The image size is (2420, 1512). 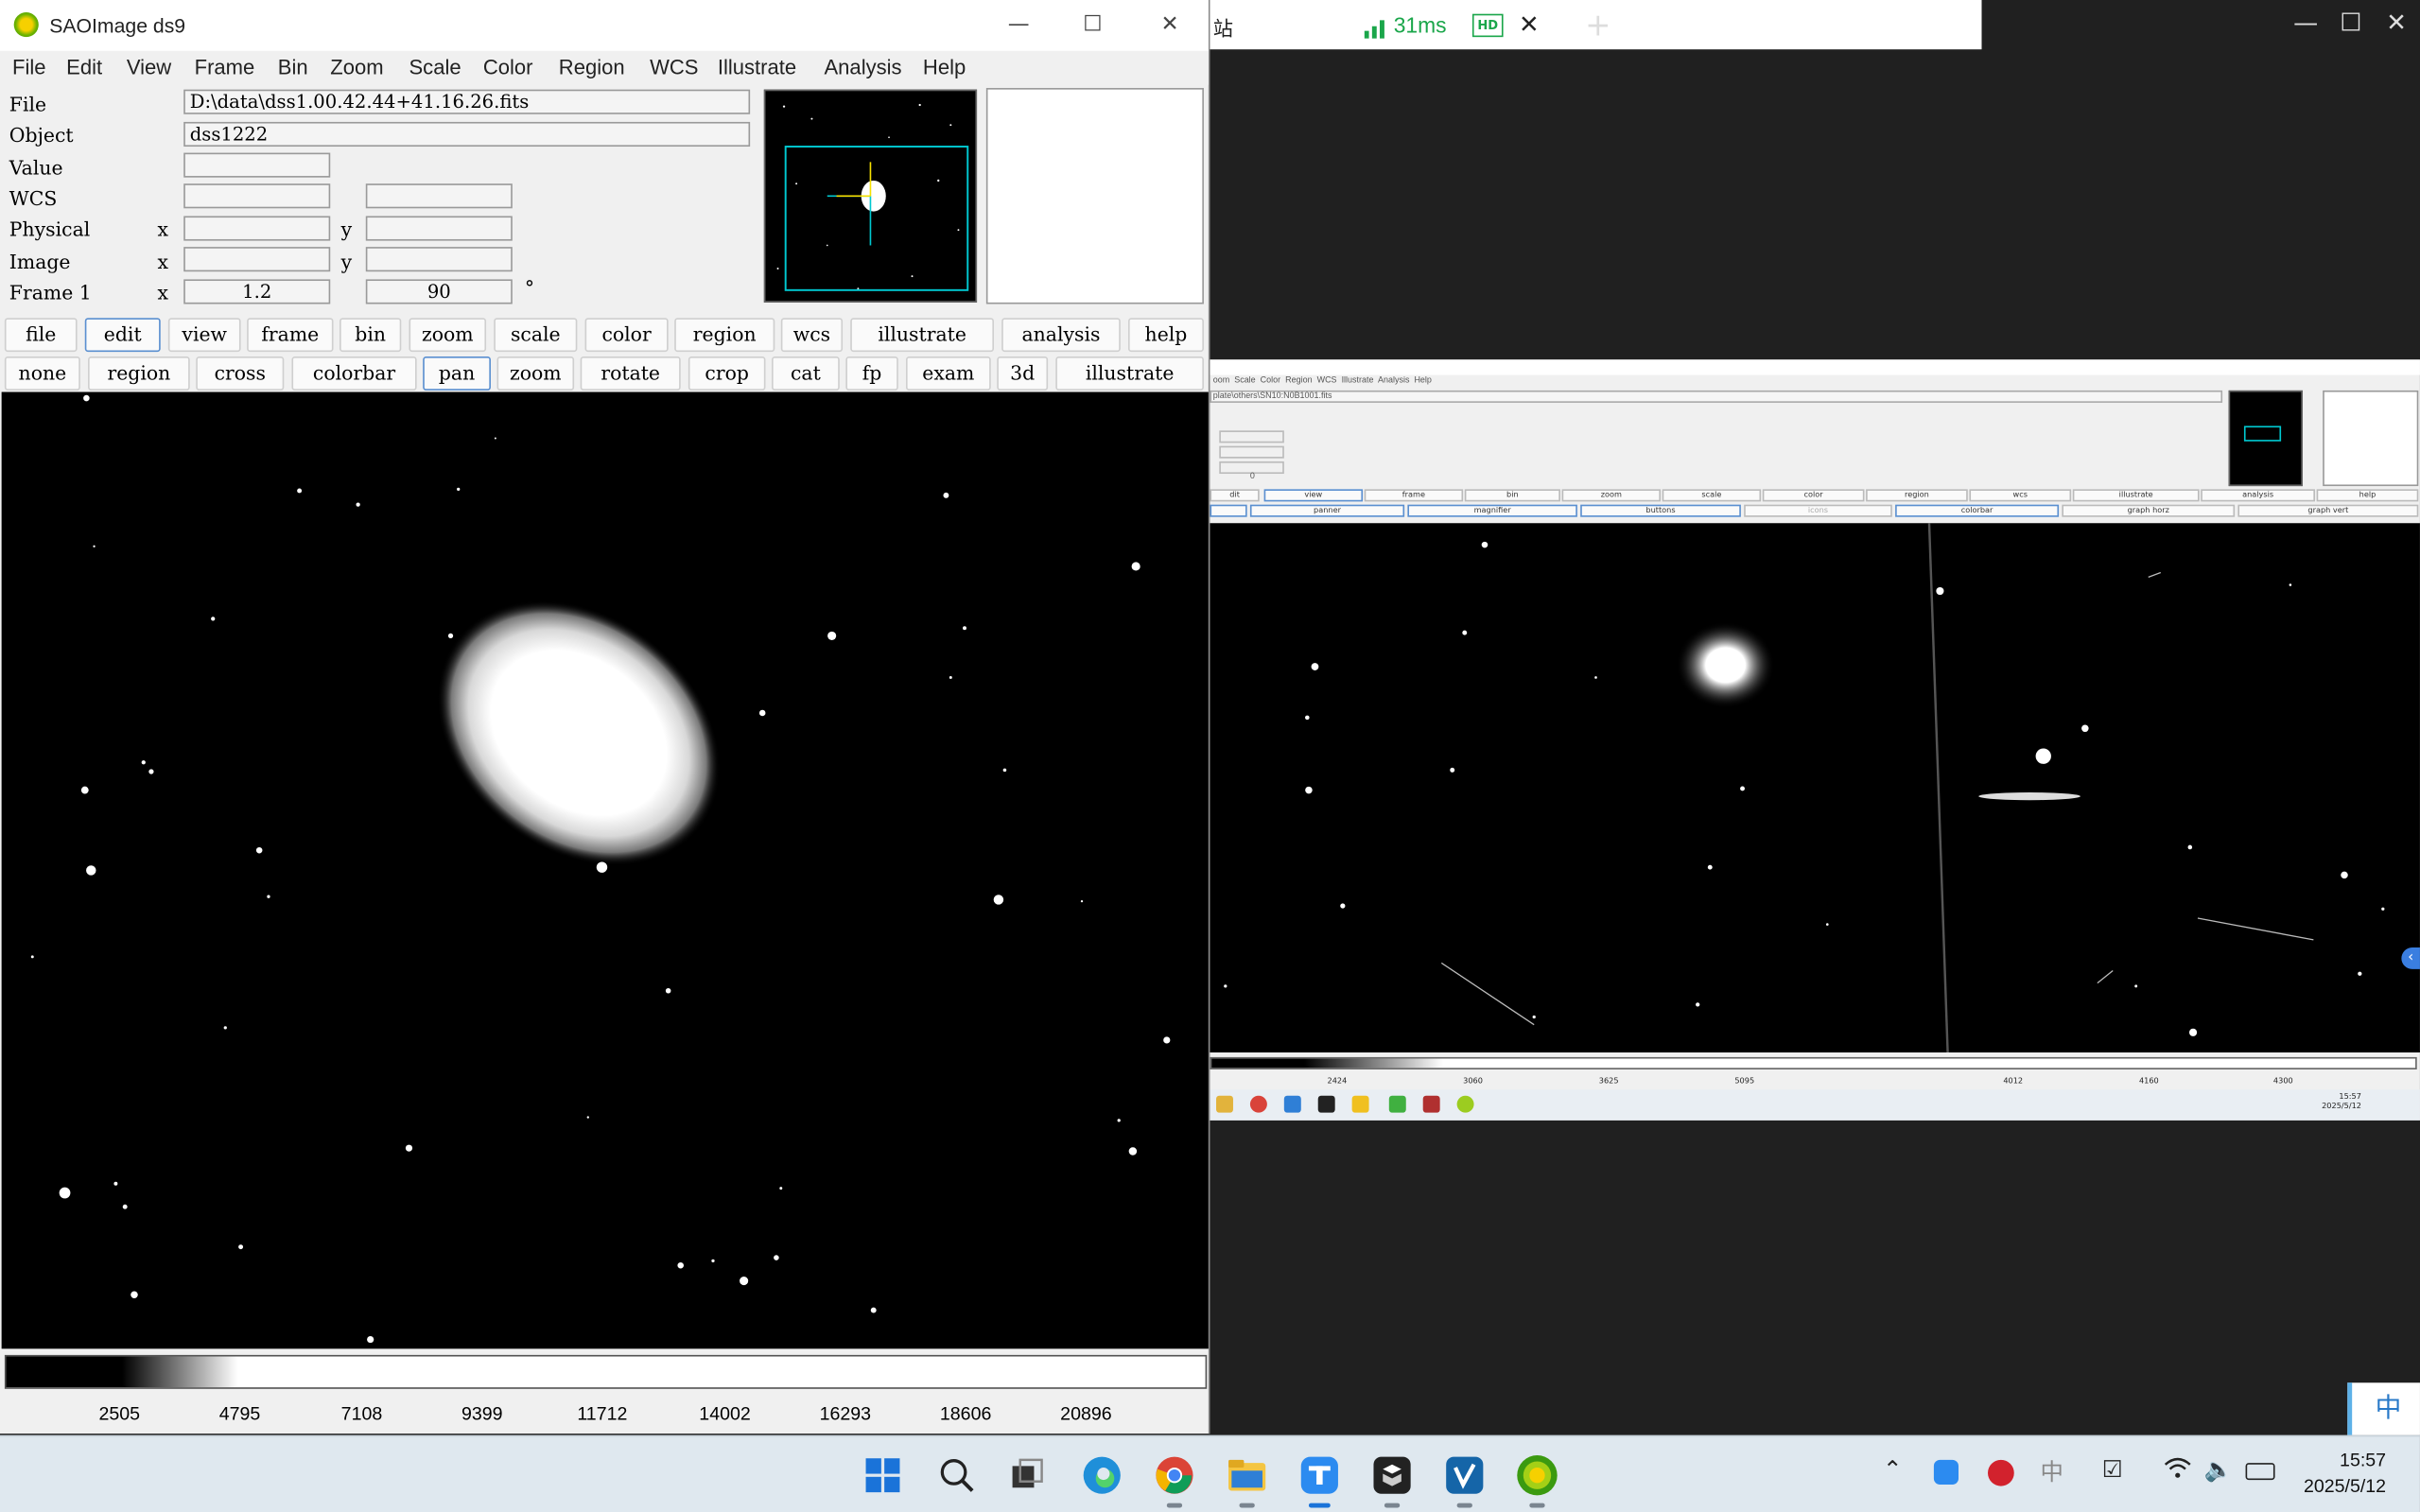 What do you see at coordinates (1818, 510) in the screenshot?
I see `remote-btn: icons` at bounding box center [1818, 510].